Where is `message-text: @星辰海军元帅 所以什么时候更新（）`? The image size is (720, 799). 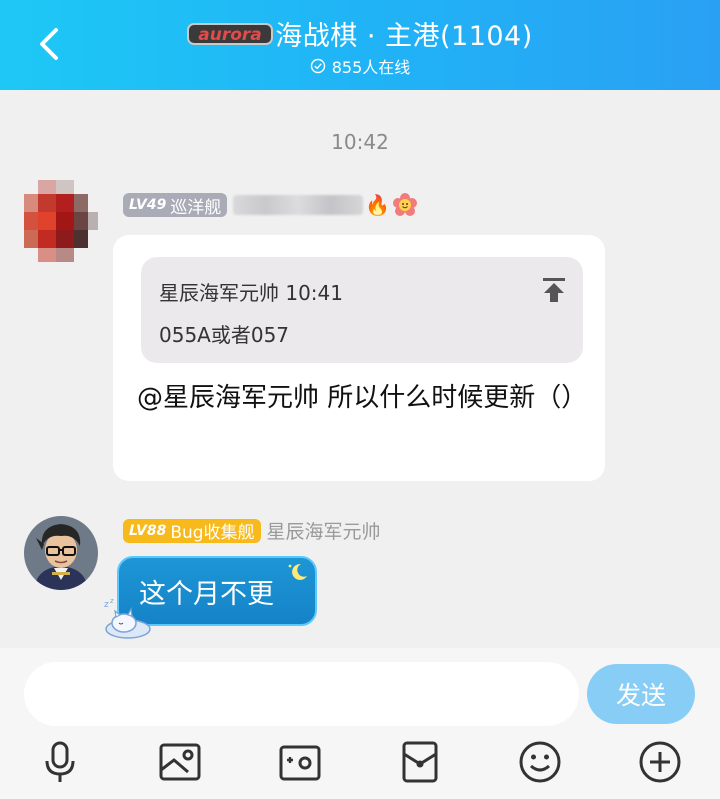 message-text: @星辰海军元帅 所以什么时候更新（） is located at coordinates (362, 398).